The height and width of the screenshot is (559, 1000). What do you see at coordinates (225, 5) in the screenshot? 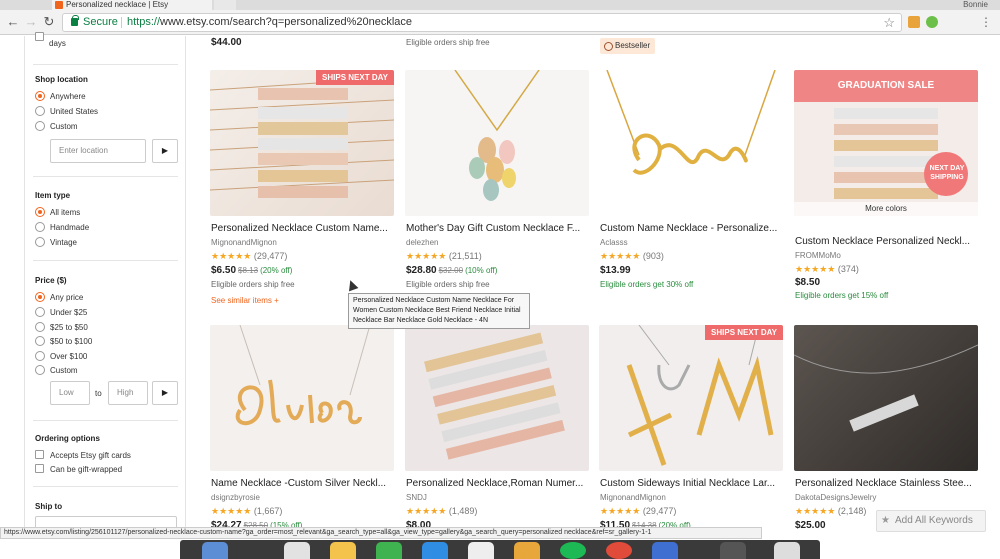
I see `new-tab-button` at bounding box center [225, 5].